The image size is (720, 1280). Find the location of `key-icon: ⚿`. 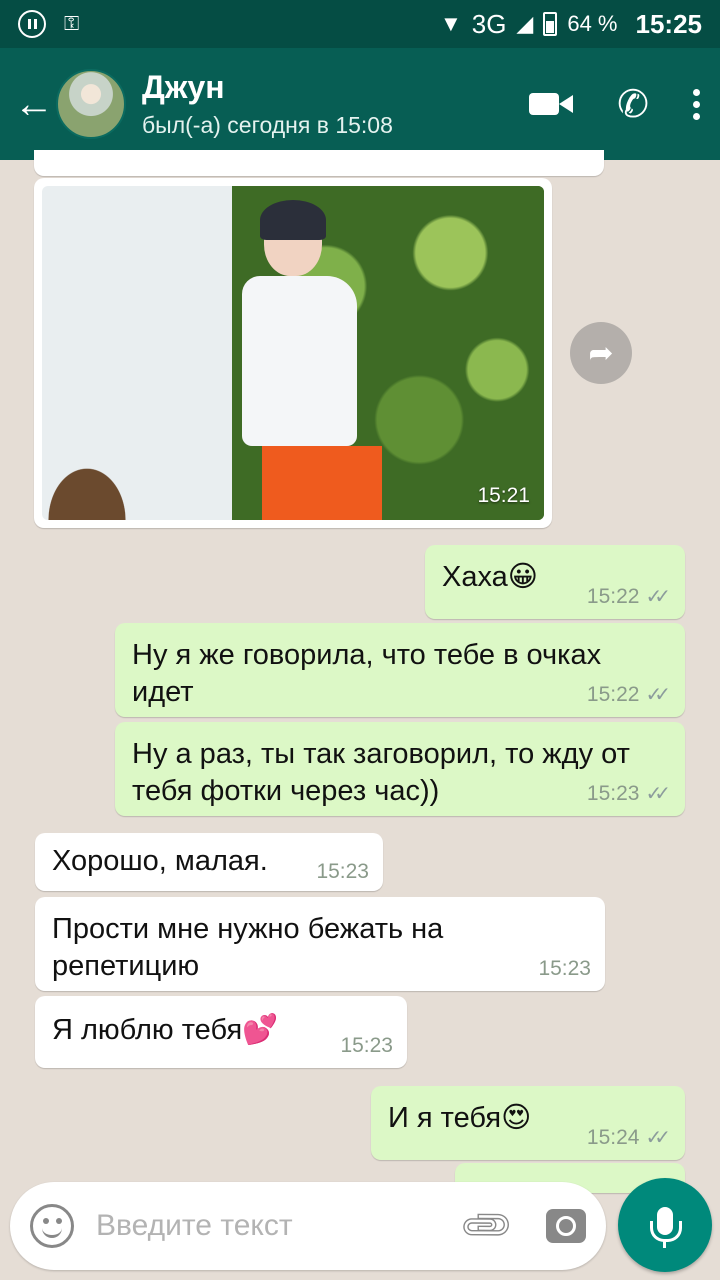

key-icon: ⚿ is located at coordinates (72, 23).